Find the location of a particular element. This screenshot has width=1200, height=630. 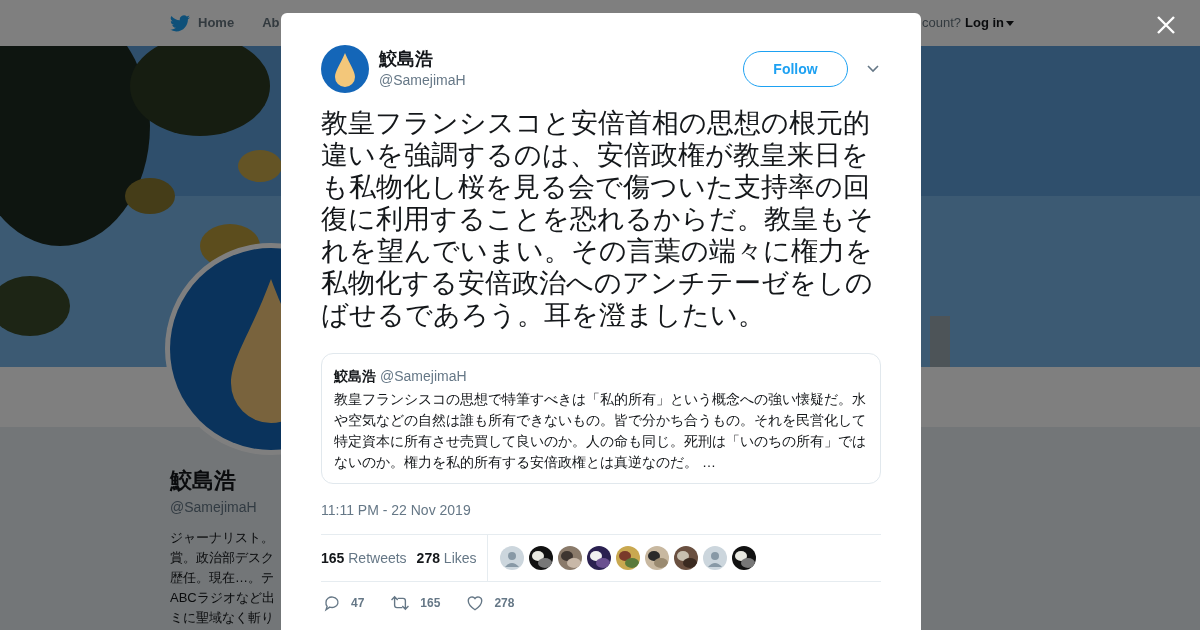

author-handle: @SamejimaH is located at coordinates (561, 80).